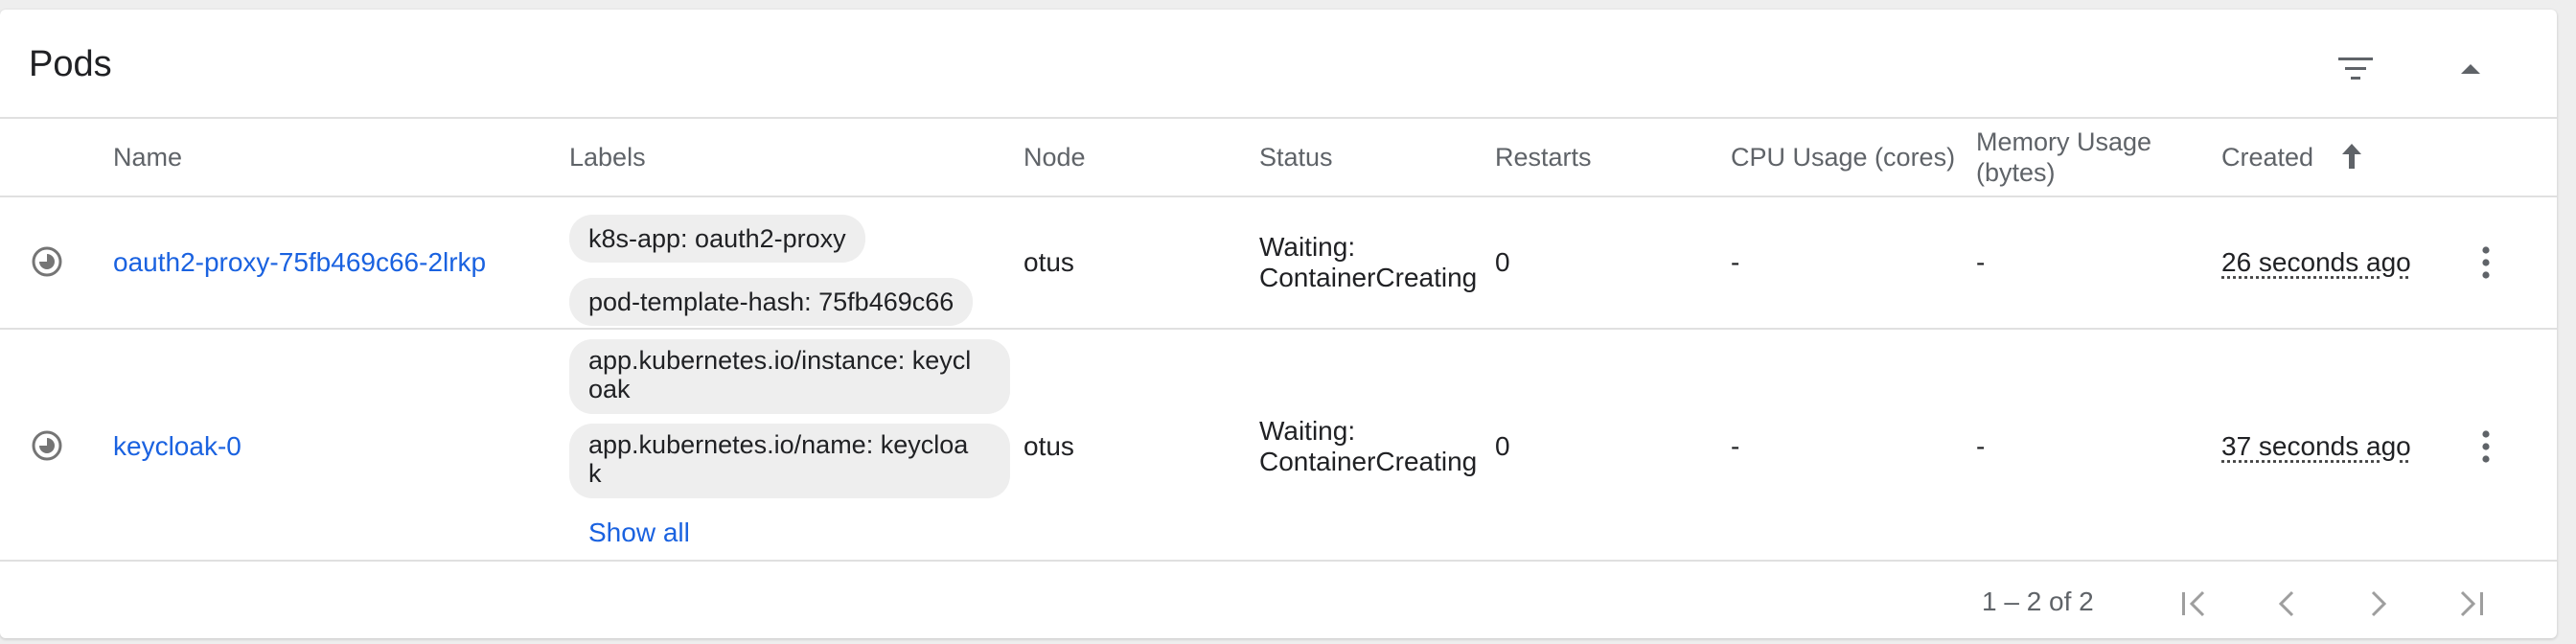  I want to click on label-chip-line1: app.kubernetes.io/name: keycloa, so click(778, 444).